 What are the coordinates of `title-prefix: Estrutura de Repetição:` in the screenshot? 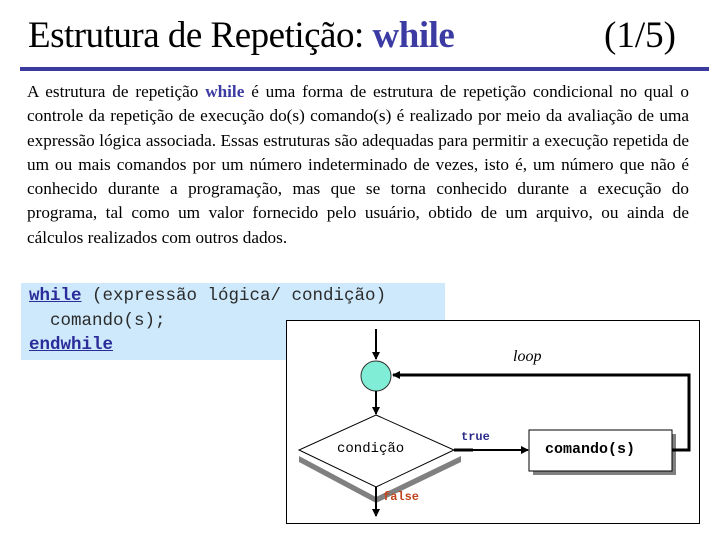 It's located at (200, 35).